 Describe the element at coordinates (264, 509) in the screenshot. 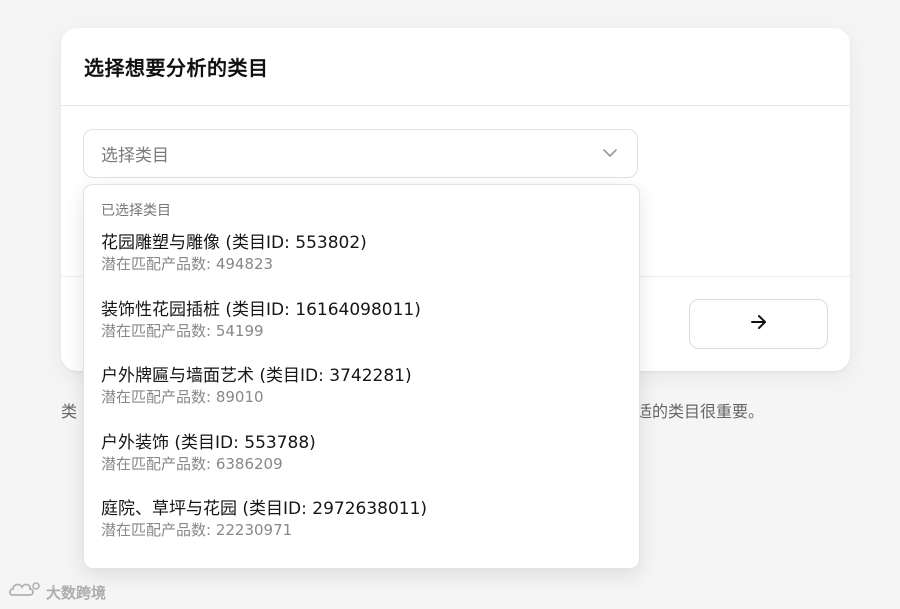

I see `option-name: 庭院、草坪与花园 (类目ID: 2972638011)` at that location.